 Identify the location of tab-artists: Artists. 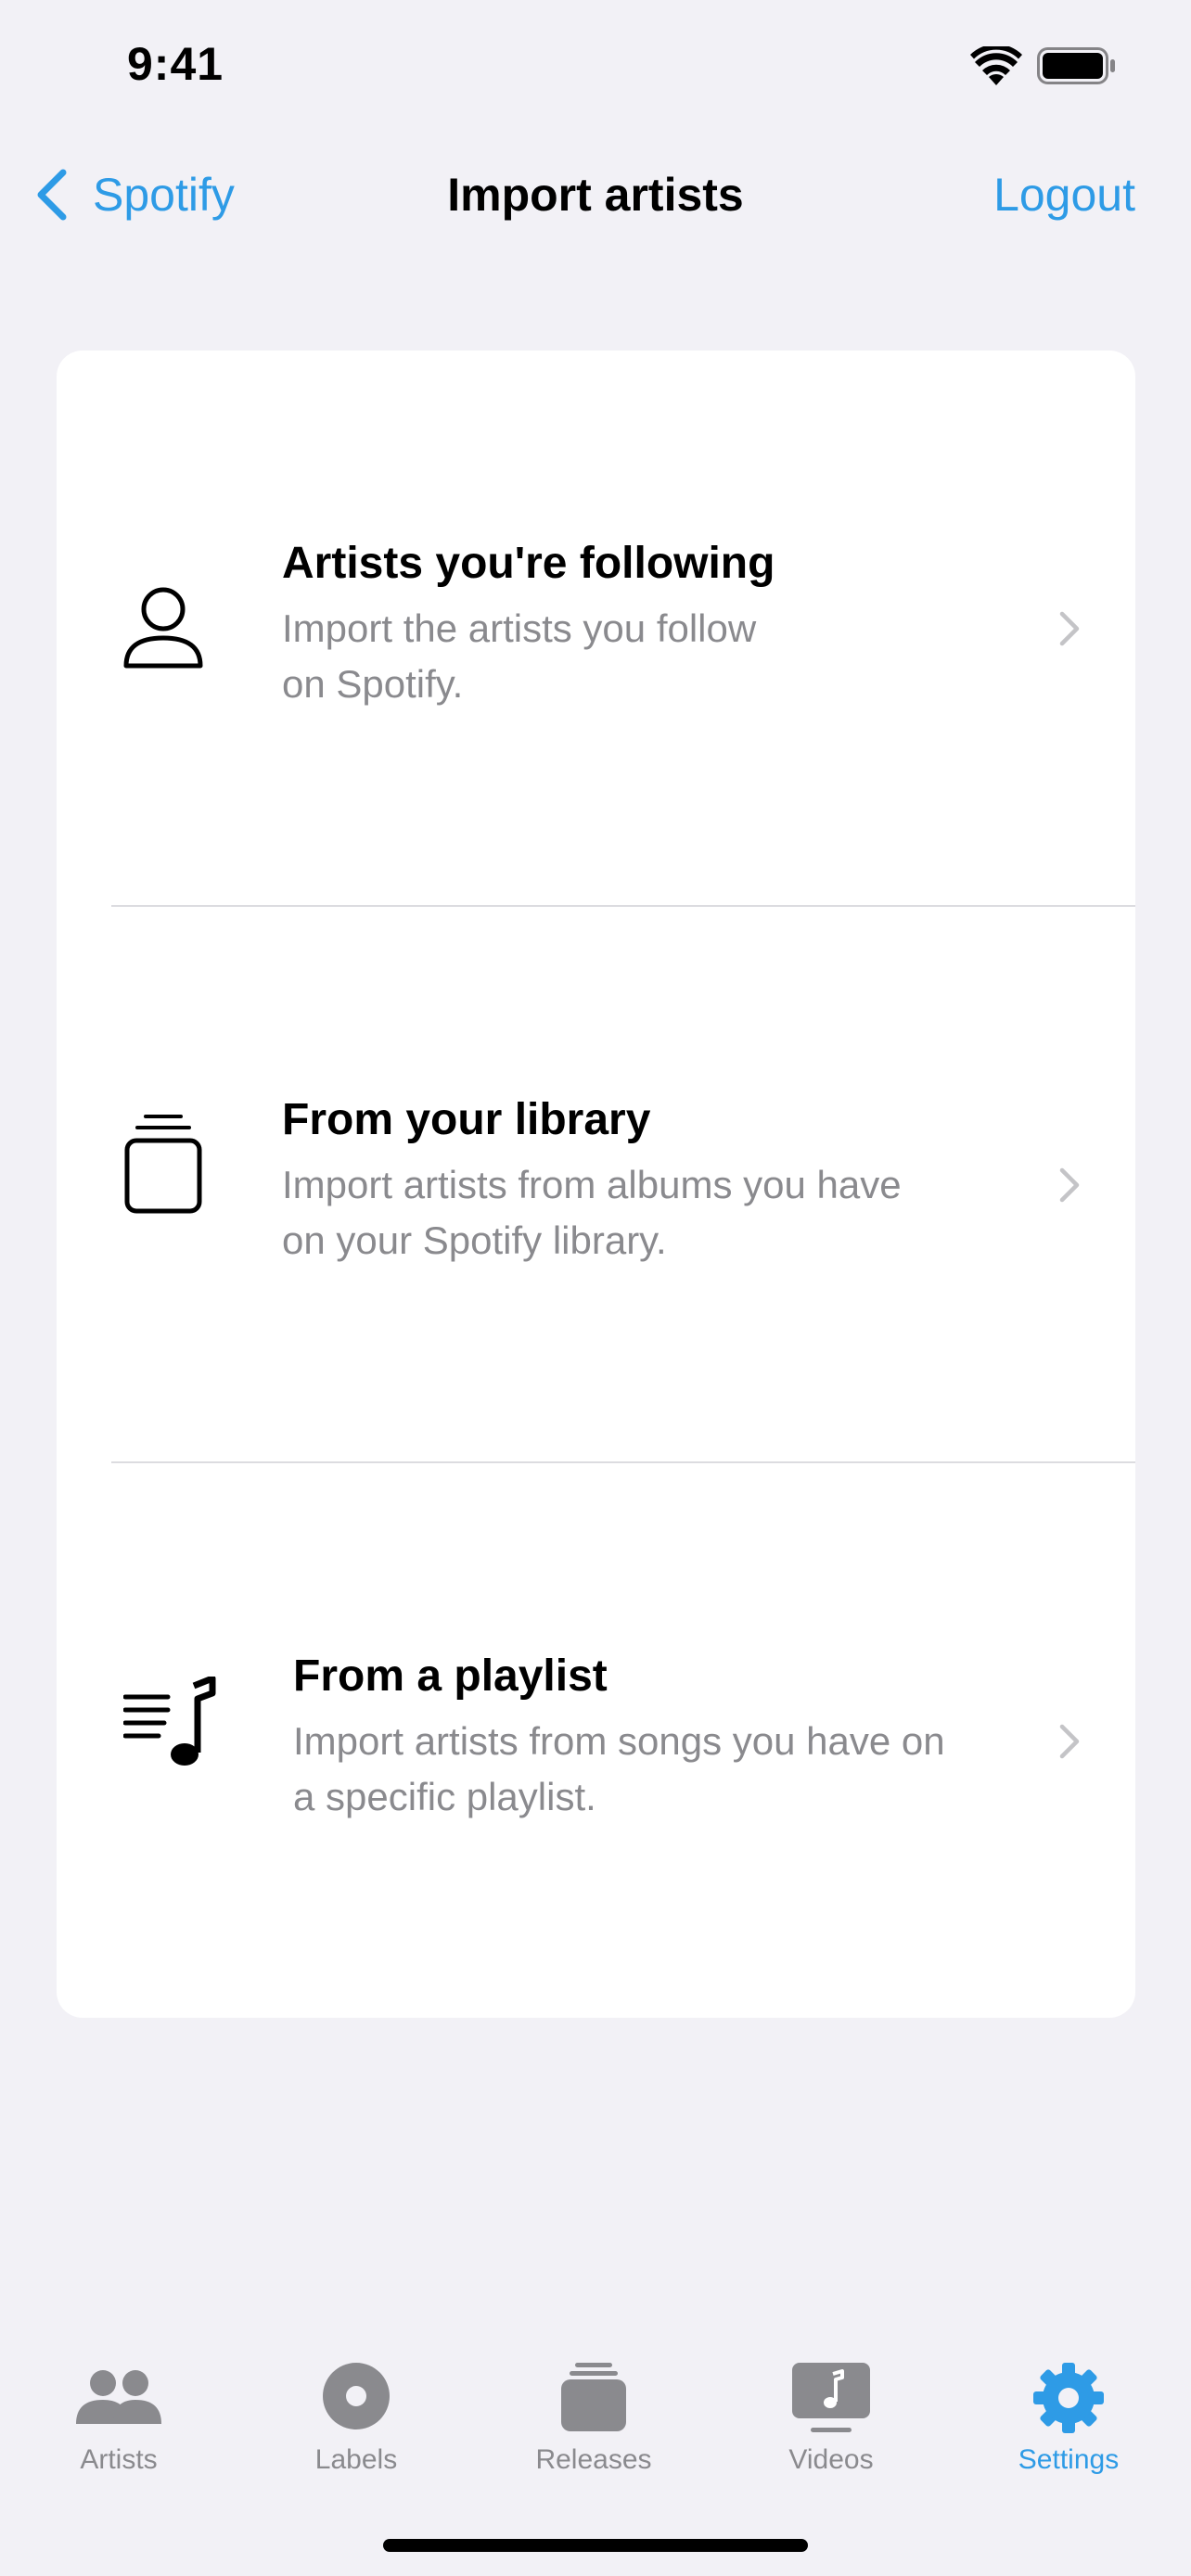
(118, 2415).